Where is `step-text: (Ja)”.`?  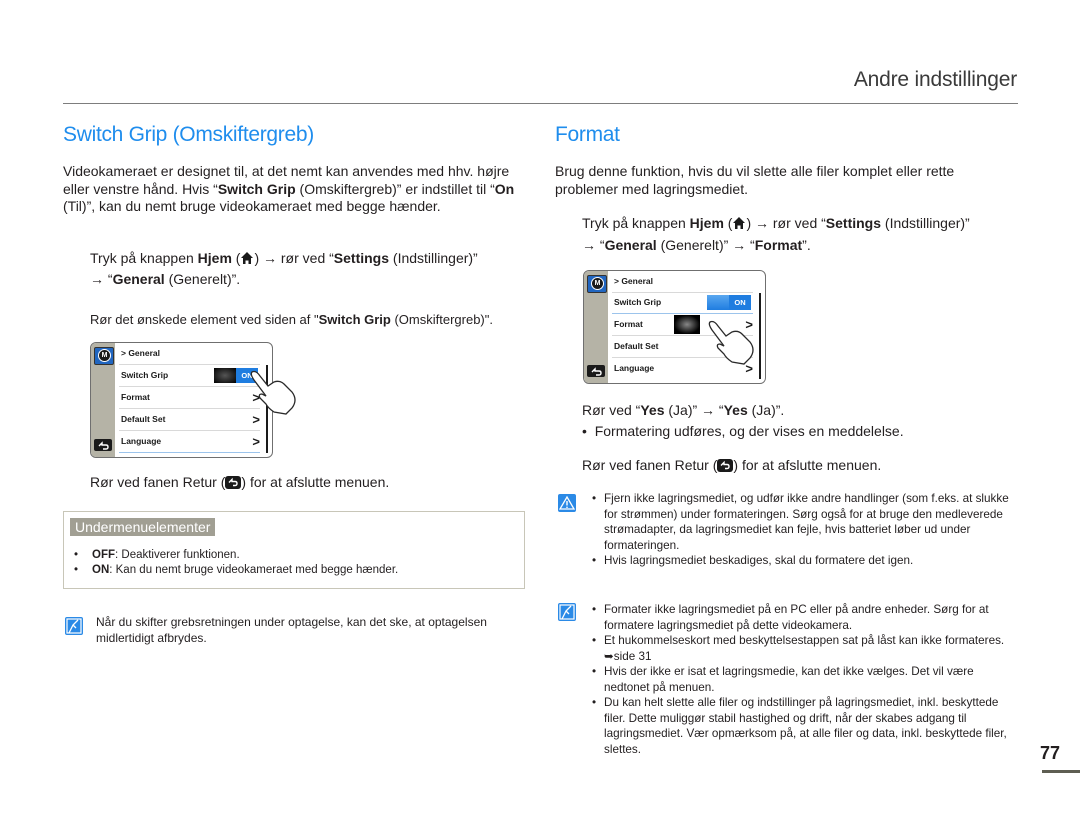 step-text: (Ja)”. is located at coordinates (766, 410).